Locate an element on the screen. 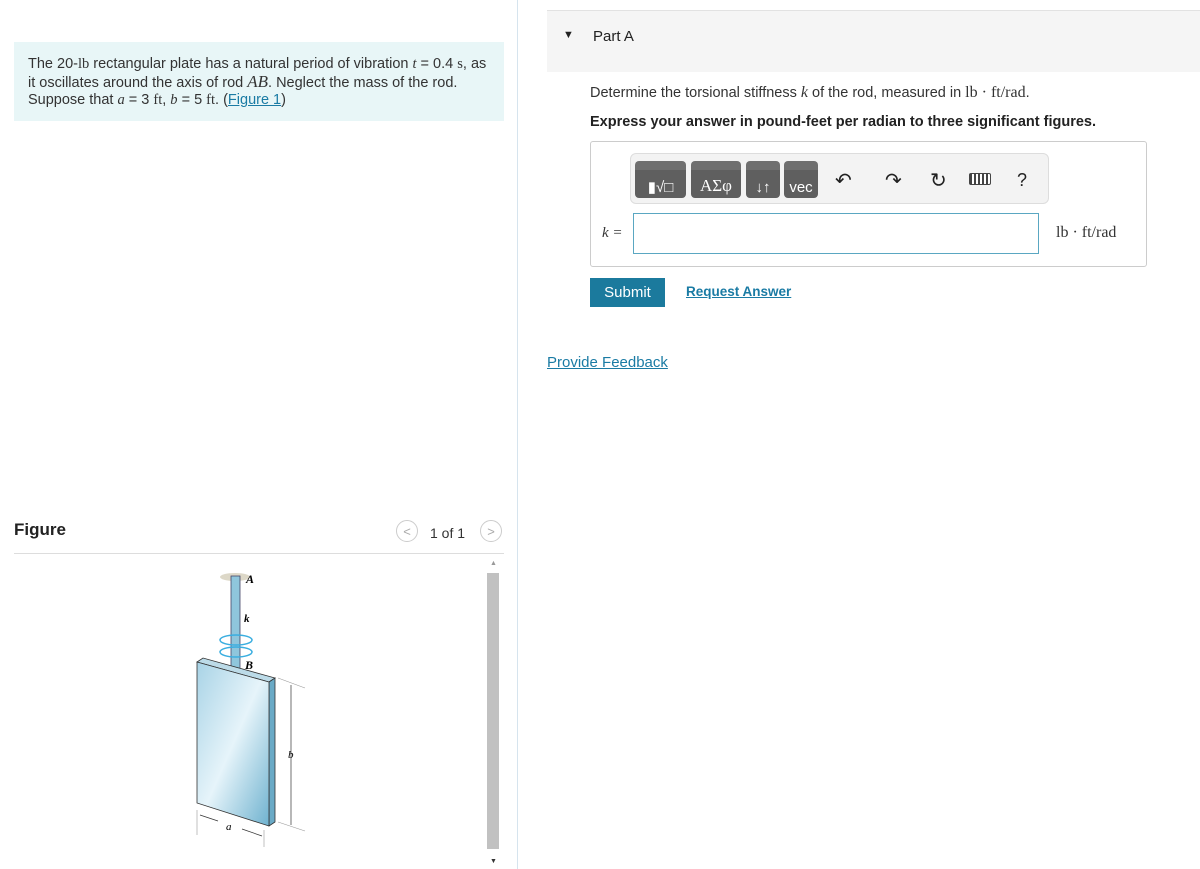  answer-unit: lb · ft/rad is located at coordinates (1086, 232).